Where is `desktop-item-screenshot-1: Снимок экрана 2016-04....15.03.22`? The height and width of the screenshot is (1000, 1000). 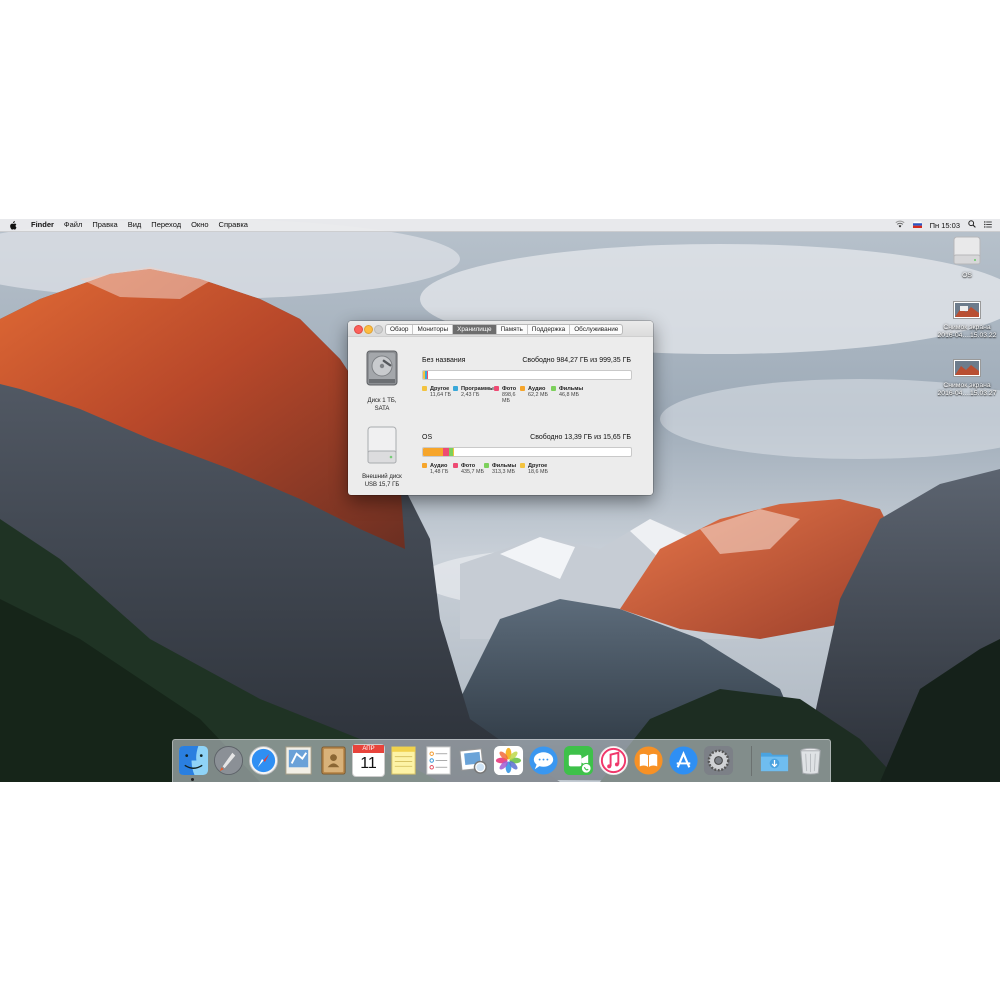
desktop-item-screenshot-1: Снимок экрана 2016-04....15.03.22 is located at coordinates (967, 320).